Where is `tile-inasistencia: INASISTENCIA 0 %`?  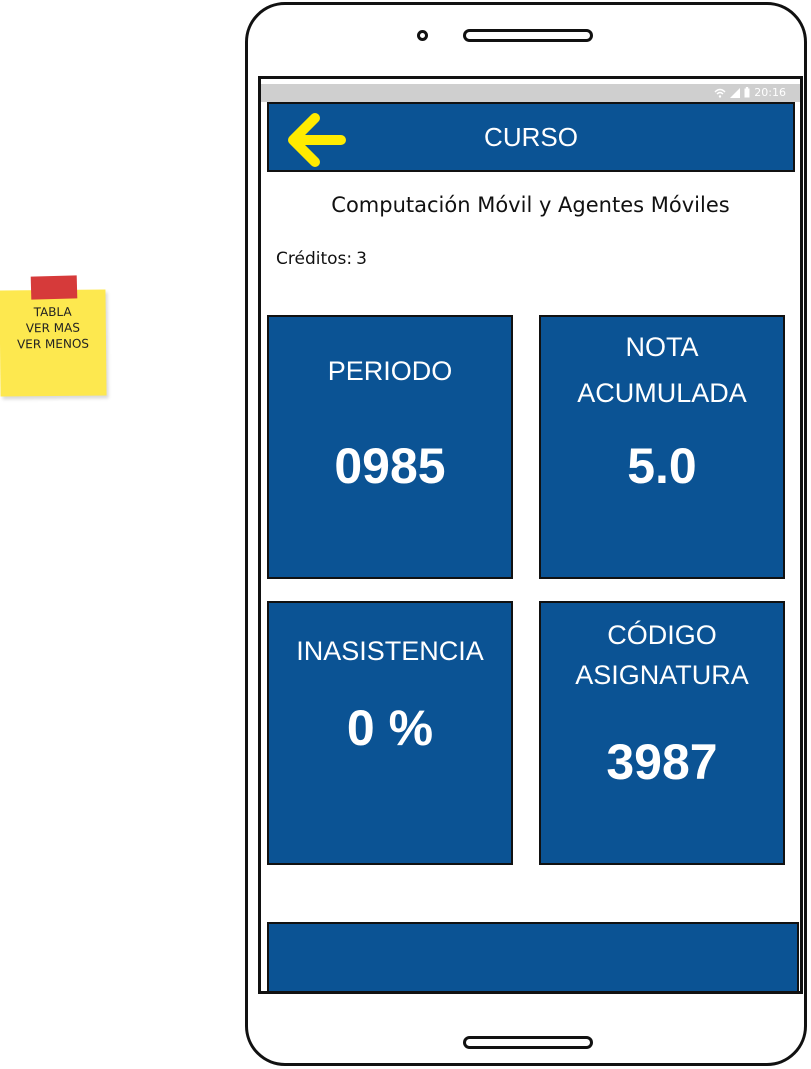 tile-inasistencia: INASISTENCIA 0 % is located at coordinates (390, 733).